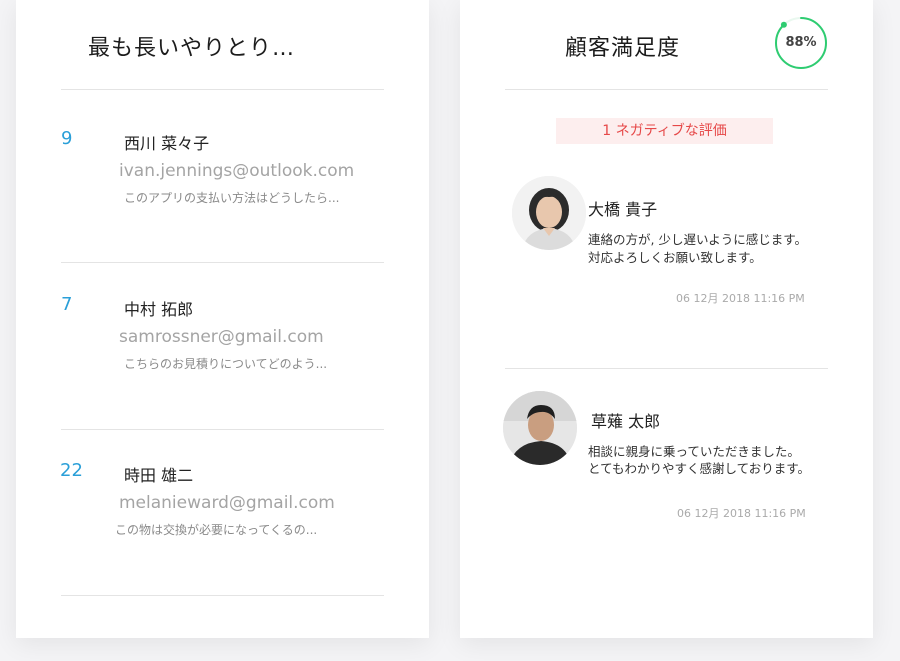 The image size is (900, 661). What do you see at coordinates (227, 503) in the screenshot?
I see `customer-email: melanieward@gmail.com` at bounding box center [227, 503].